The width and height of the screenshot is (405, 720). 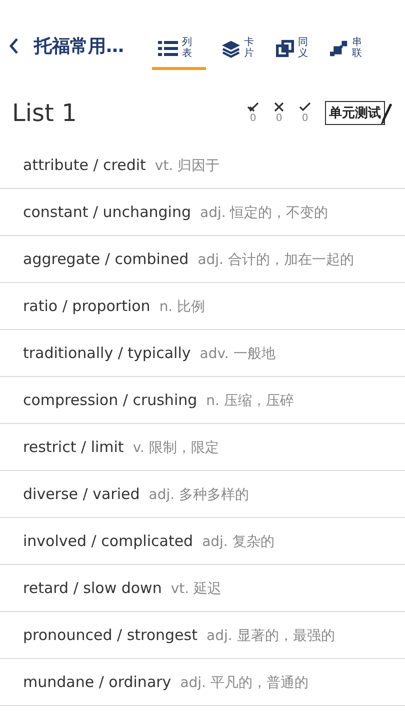 I want to click on word-meaning: adj. 恒定的，不变的, so click(x=264, y=213).